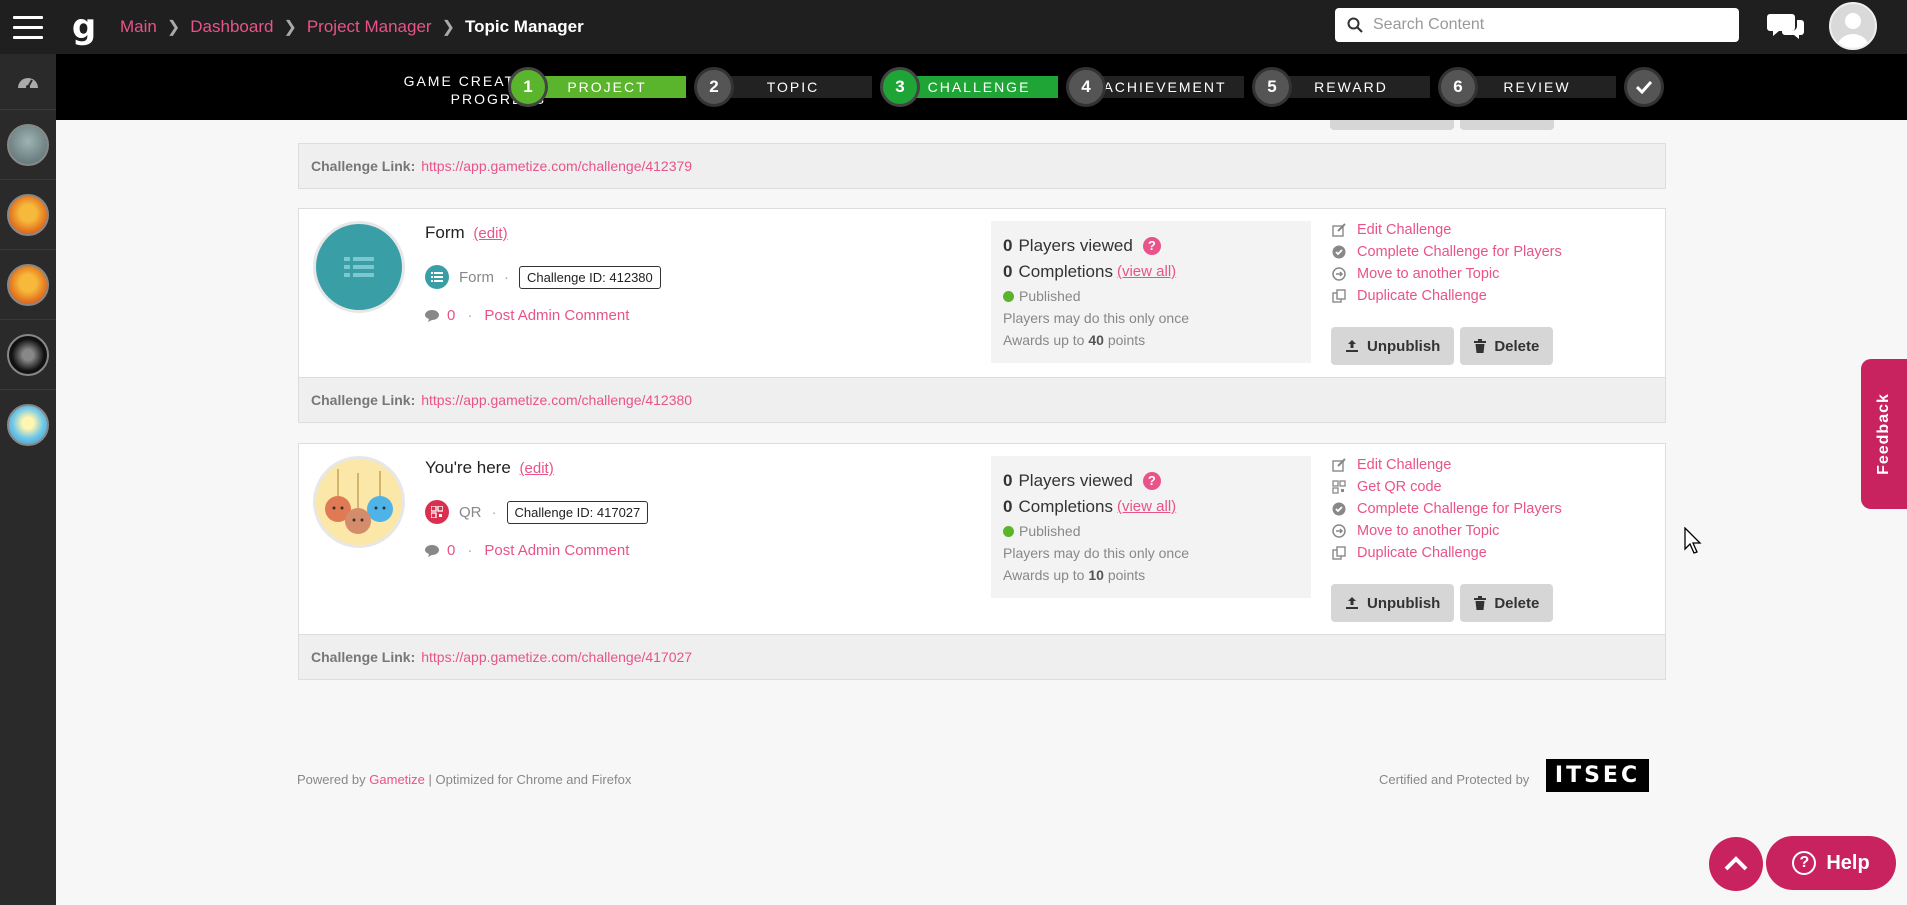 The width and height of the screenshot is (1907, 905). Describe the element at coordinates (84, 27) in the screenshot. I see `gametize-logo: g` at that location.